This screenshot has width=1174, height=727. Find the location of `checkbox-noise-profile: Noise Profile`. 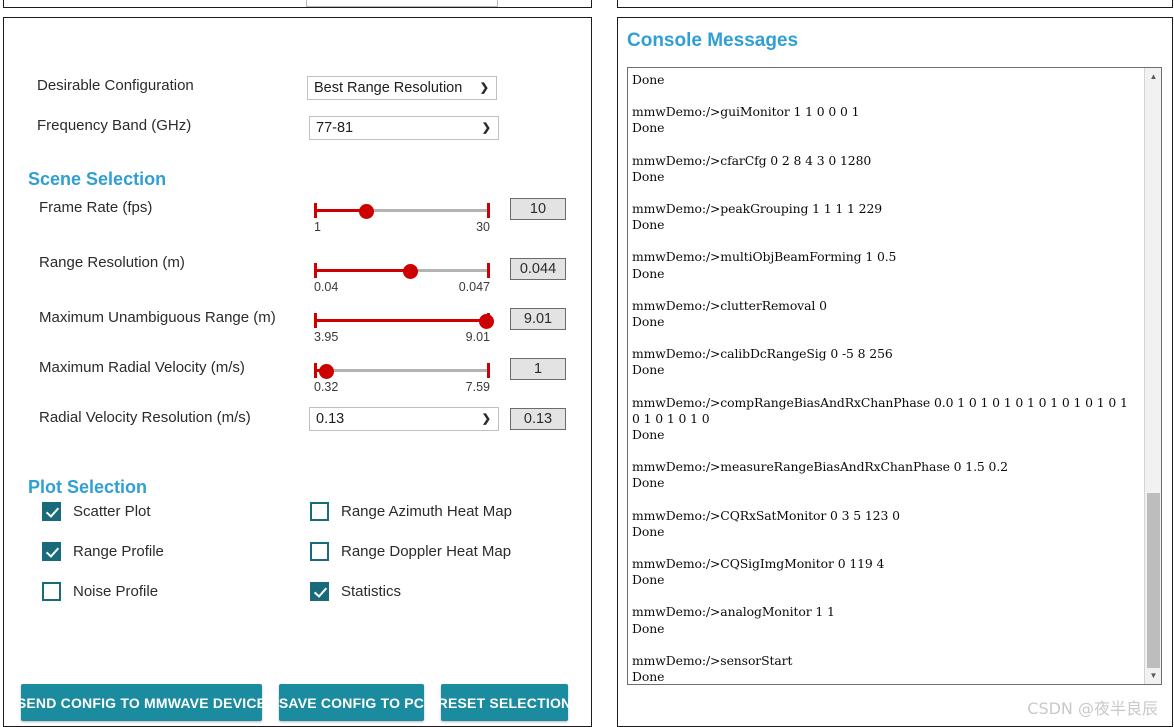

checkbox-noise-profile: Noise Profile is located at coordinates (100, 591).